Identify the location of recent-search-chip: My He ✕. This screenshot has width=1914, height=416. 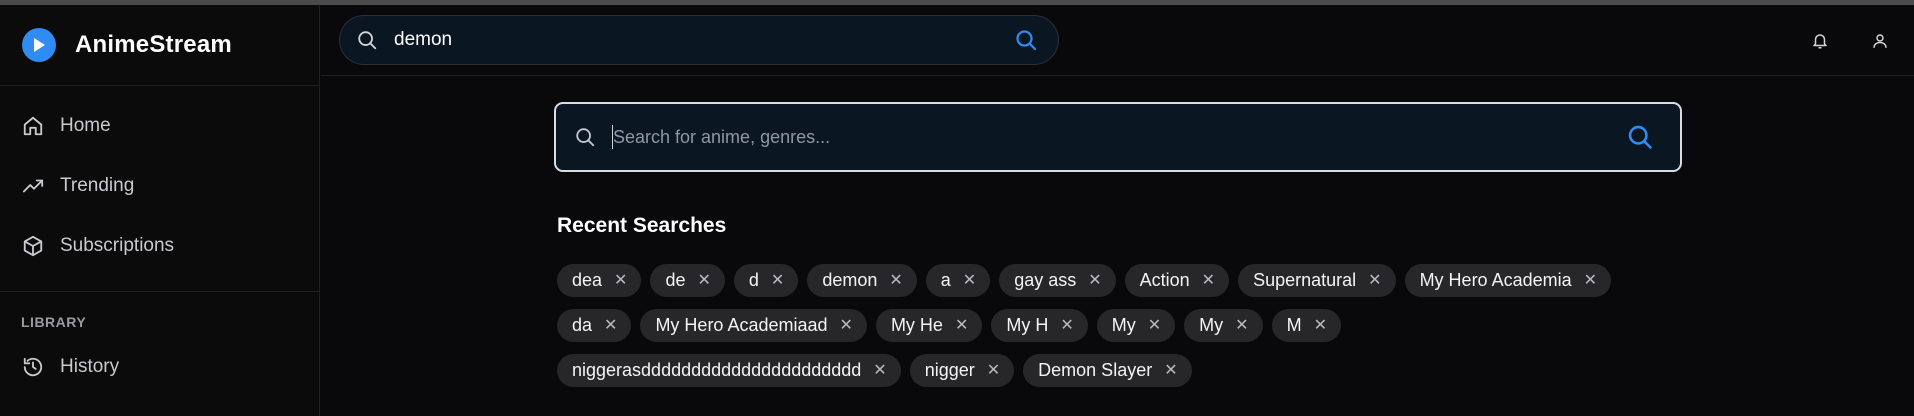
(929, 325).